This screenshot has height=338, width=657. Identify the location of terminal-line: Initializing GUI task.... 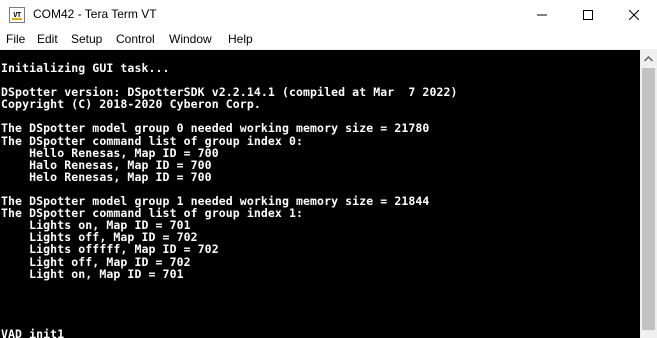
(85, 68).